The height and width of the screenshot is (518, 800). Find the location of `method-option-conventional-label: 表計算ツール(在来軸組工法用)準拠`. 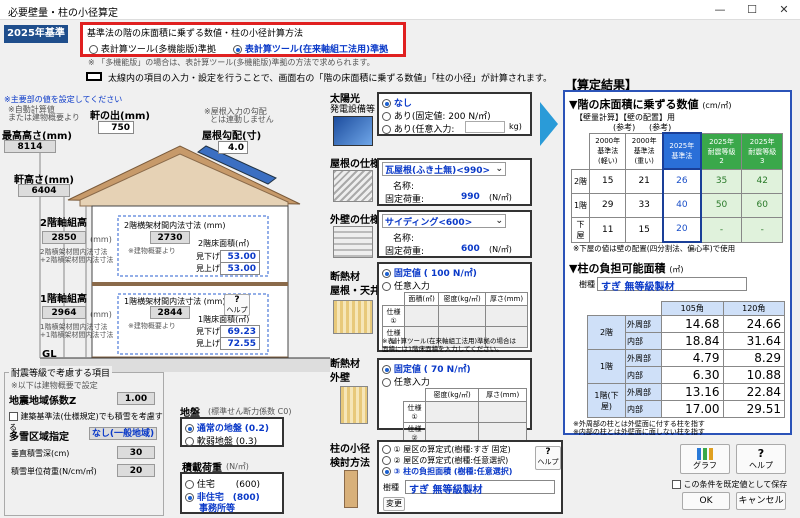

method-option-conventional-label: 表計算ツール(在来軸組工法用)準拠 is located at coordinates (316, 50).